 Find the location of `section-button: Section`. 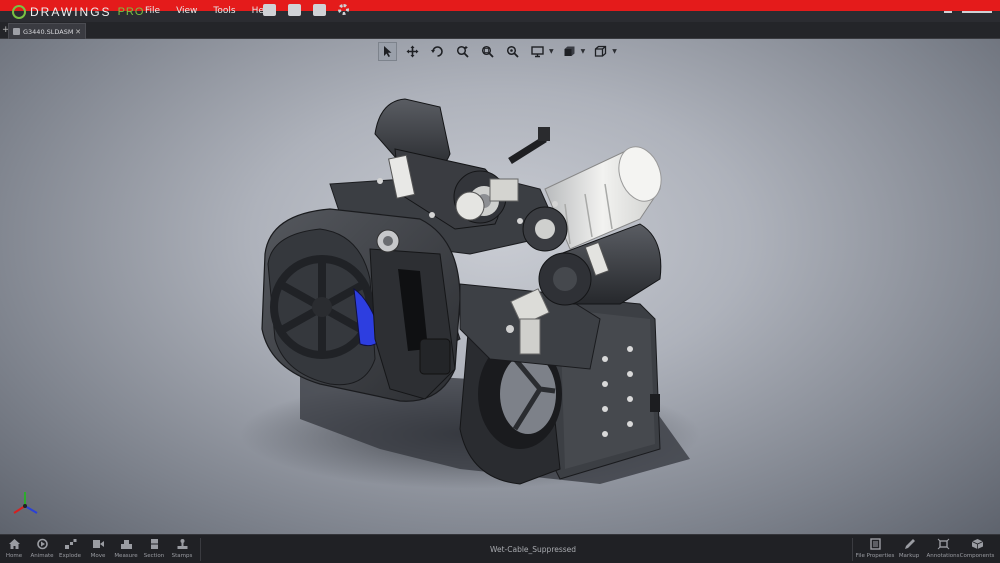

section-button: Section is located at coordinates (154, 549).